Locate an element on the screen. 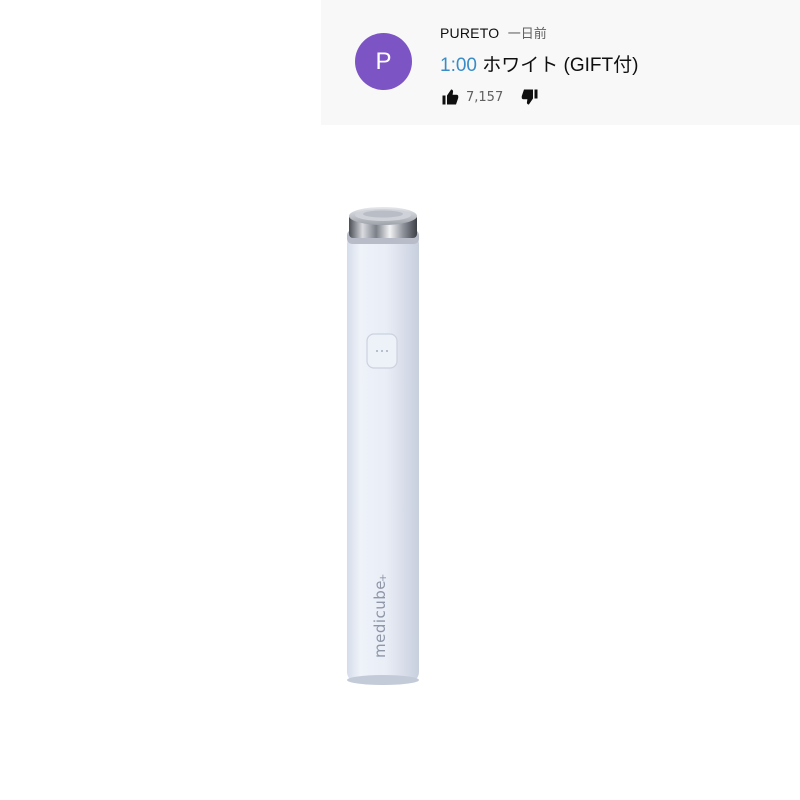 Image resolution: width=800 pixels, height=800 pixels. author-name: PURETO is located at coordinates (469, 33).